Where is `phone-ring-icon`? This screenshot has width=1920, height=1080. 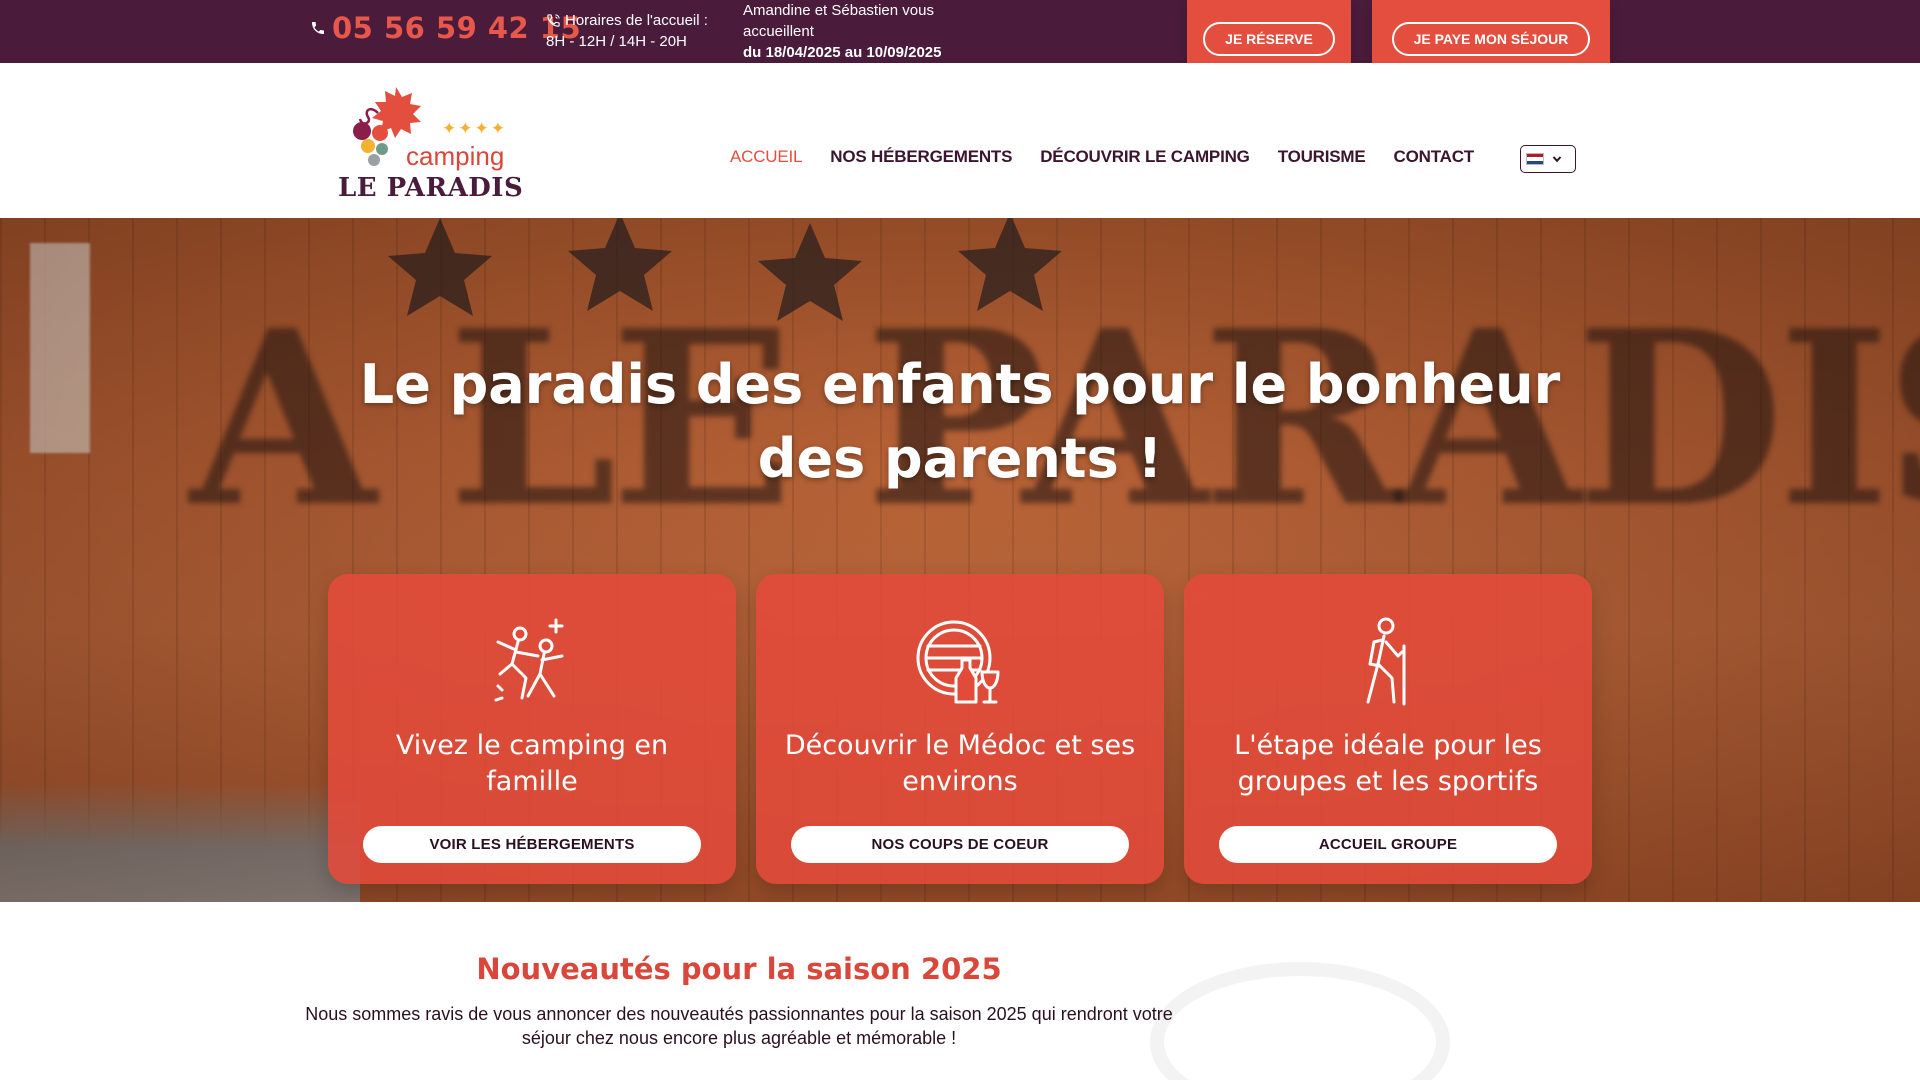 phone-ring-icon is located at coordinates (553, 20).